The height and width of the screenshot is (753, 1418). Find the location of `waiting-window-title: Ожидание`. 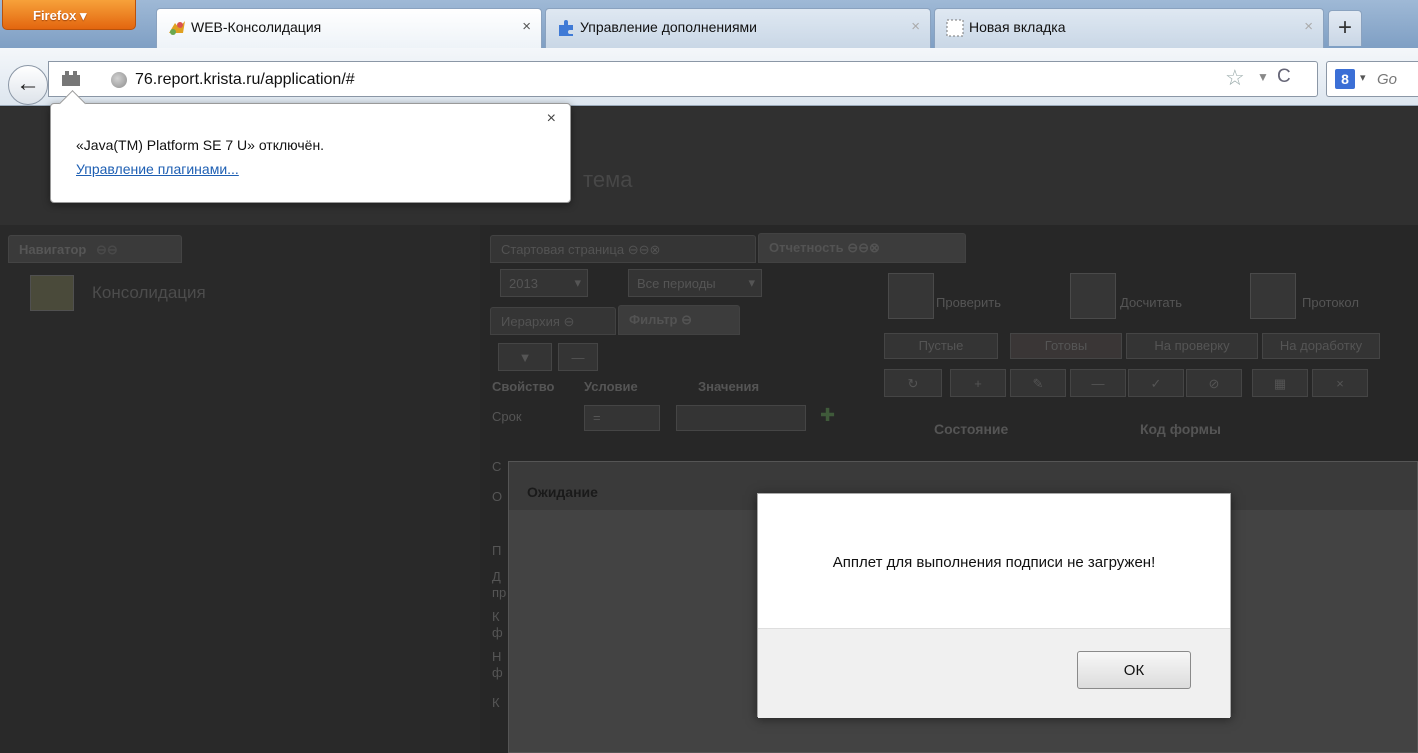

waiting-window-title: Ожидание is located at coordinates (562, 492).